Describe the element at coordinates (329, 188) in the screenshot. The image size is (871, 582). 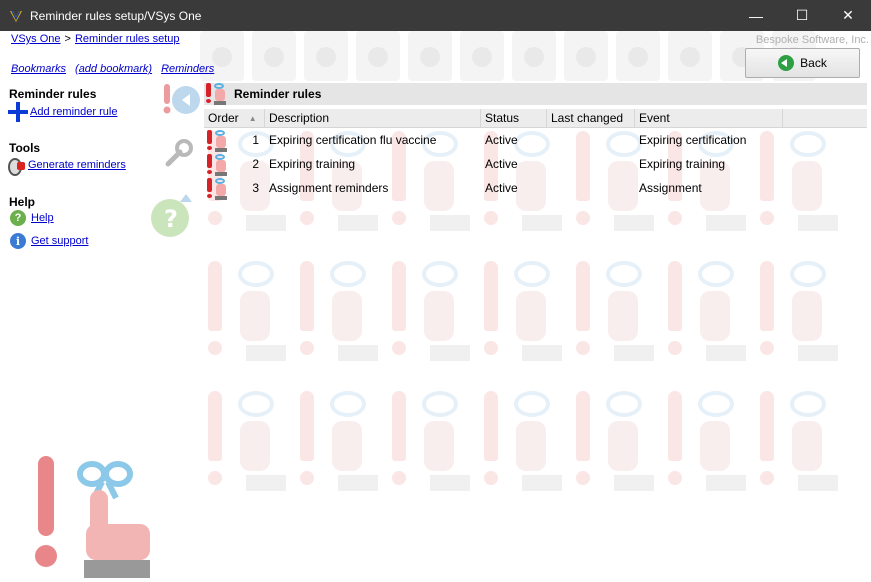
I see `row-description: Assignment reminders` at that location.